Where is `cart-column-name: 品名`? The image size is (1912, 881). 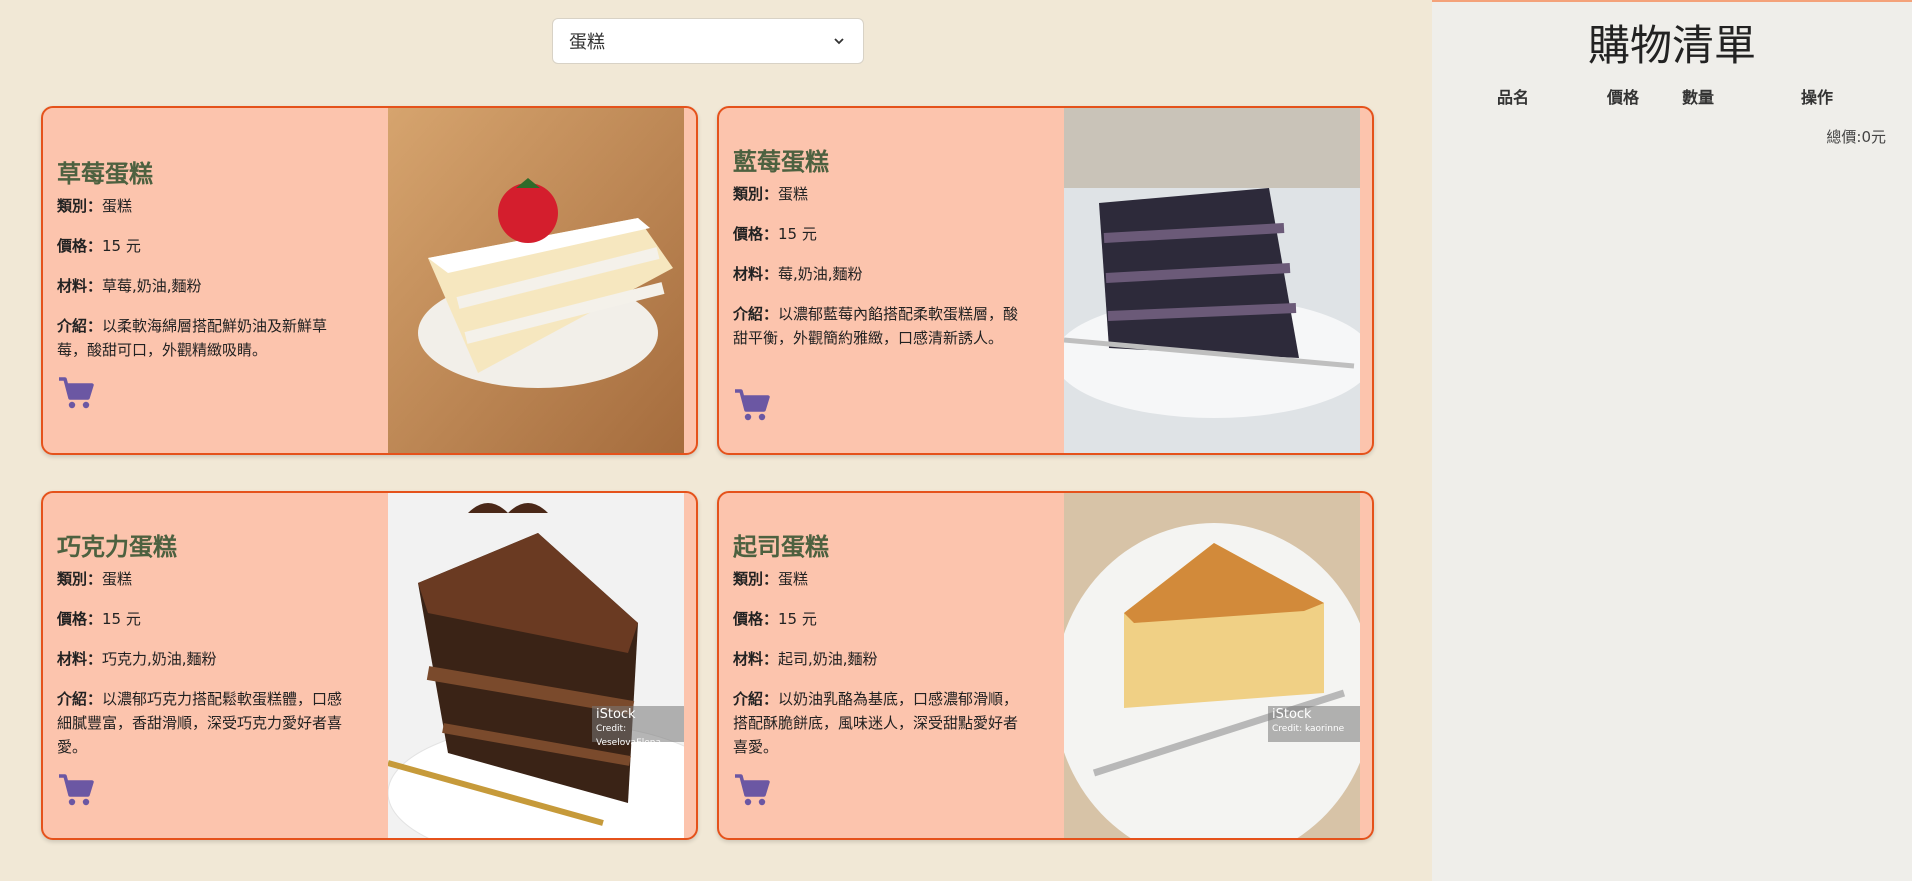 cart-column-name: 品名 is located at coordinates (1513, 97).